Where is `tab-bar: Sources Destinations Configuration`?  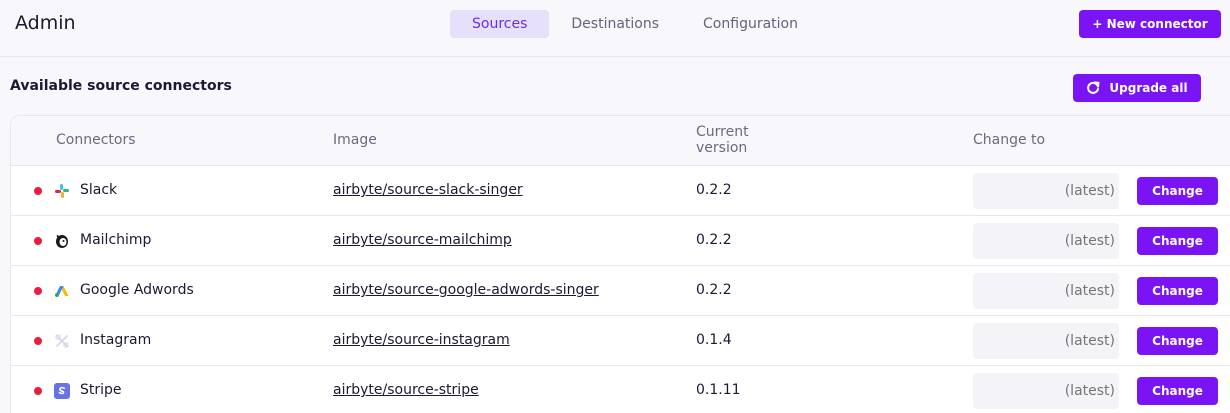 tab-bar: Sources Destinations Configuration is located at coordinates (635, 24).